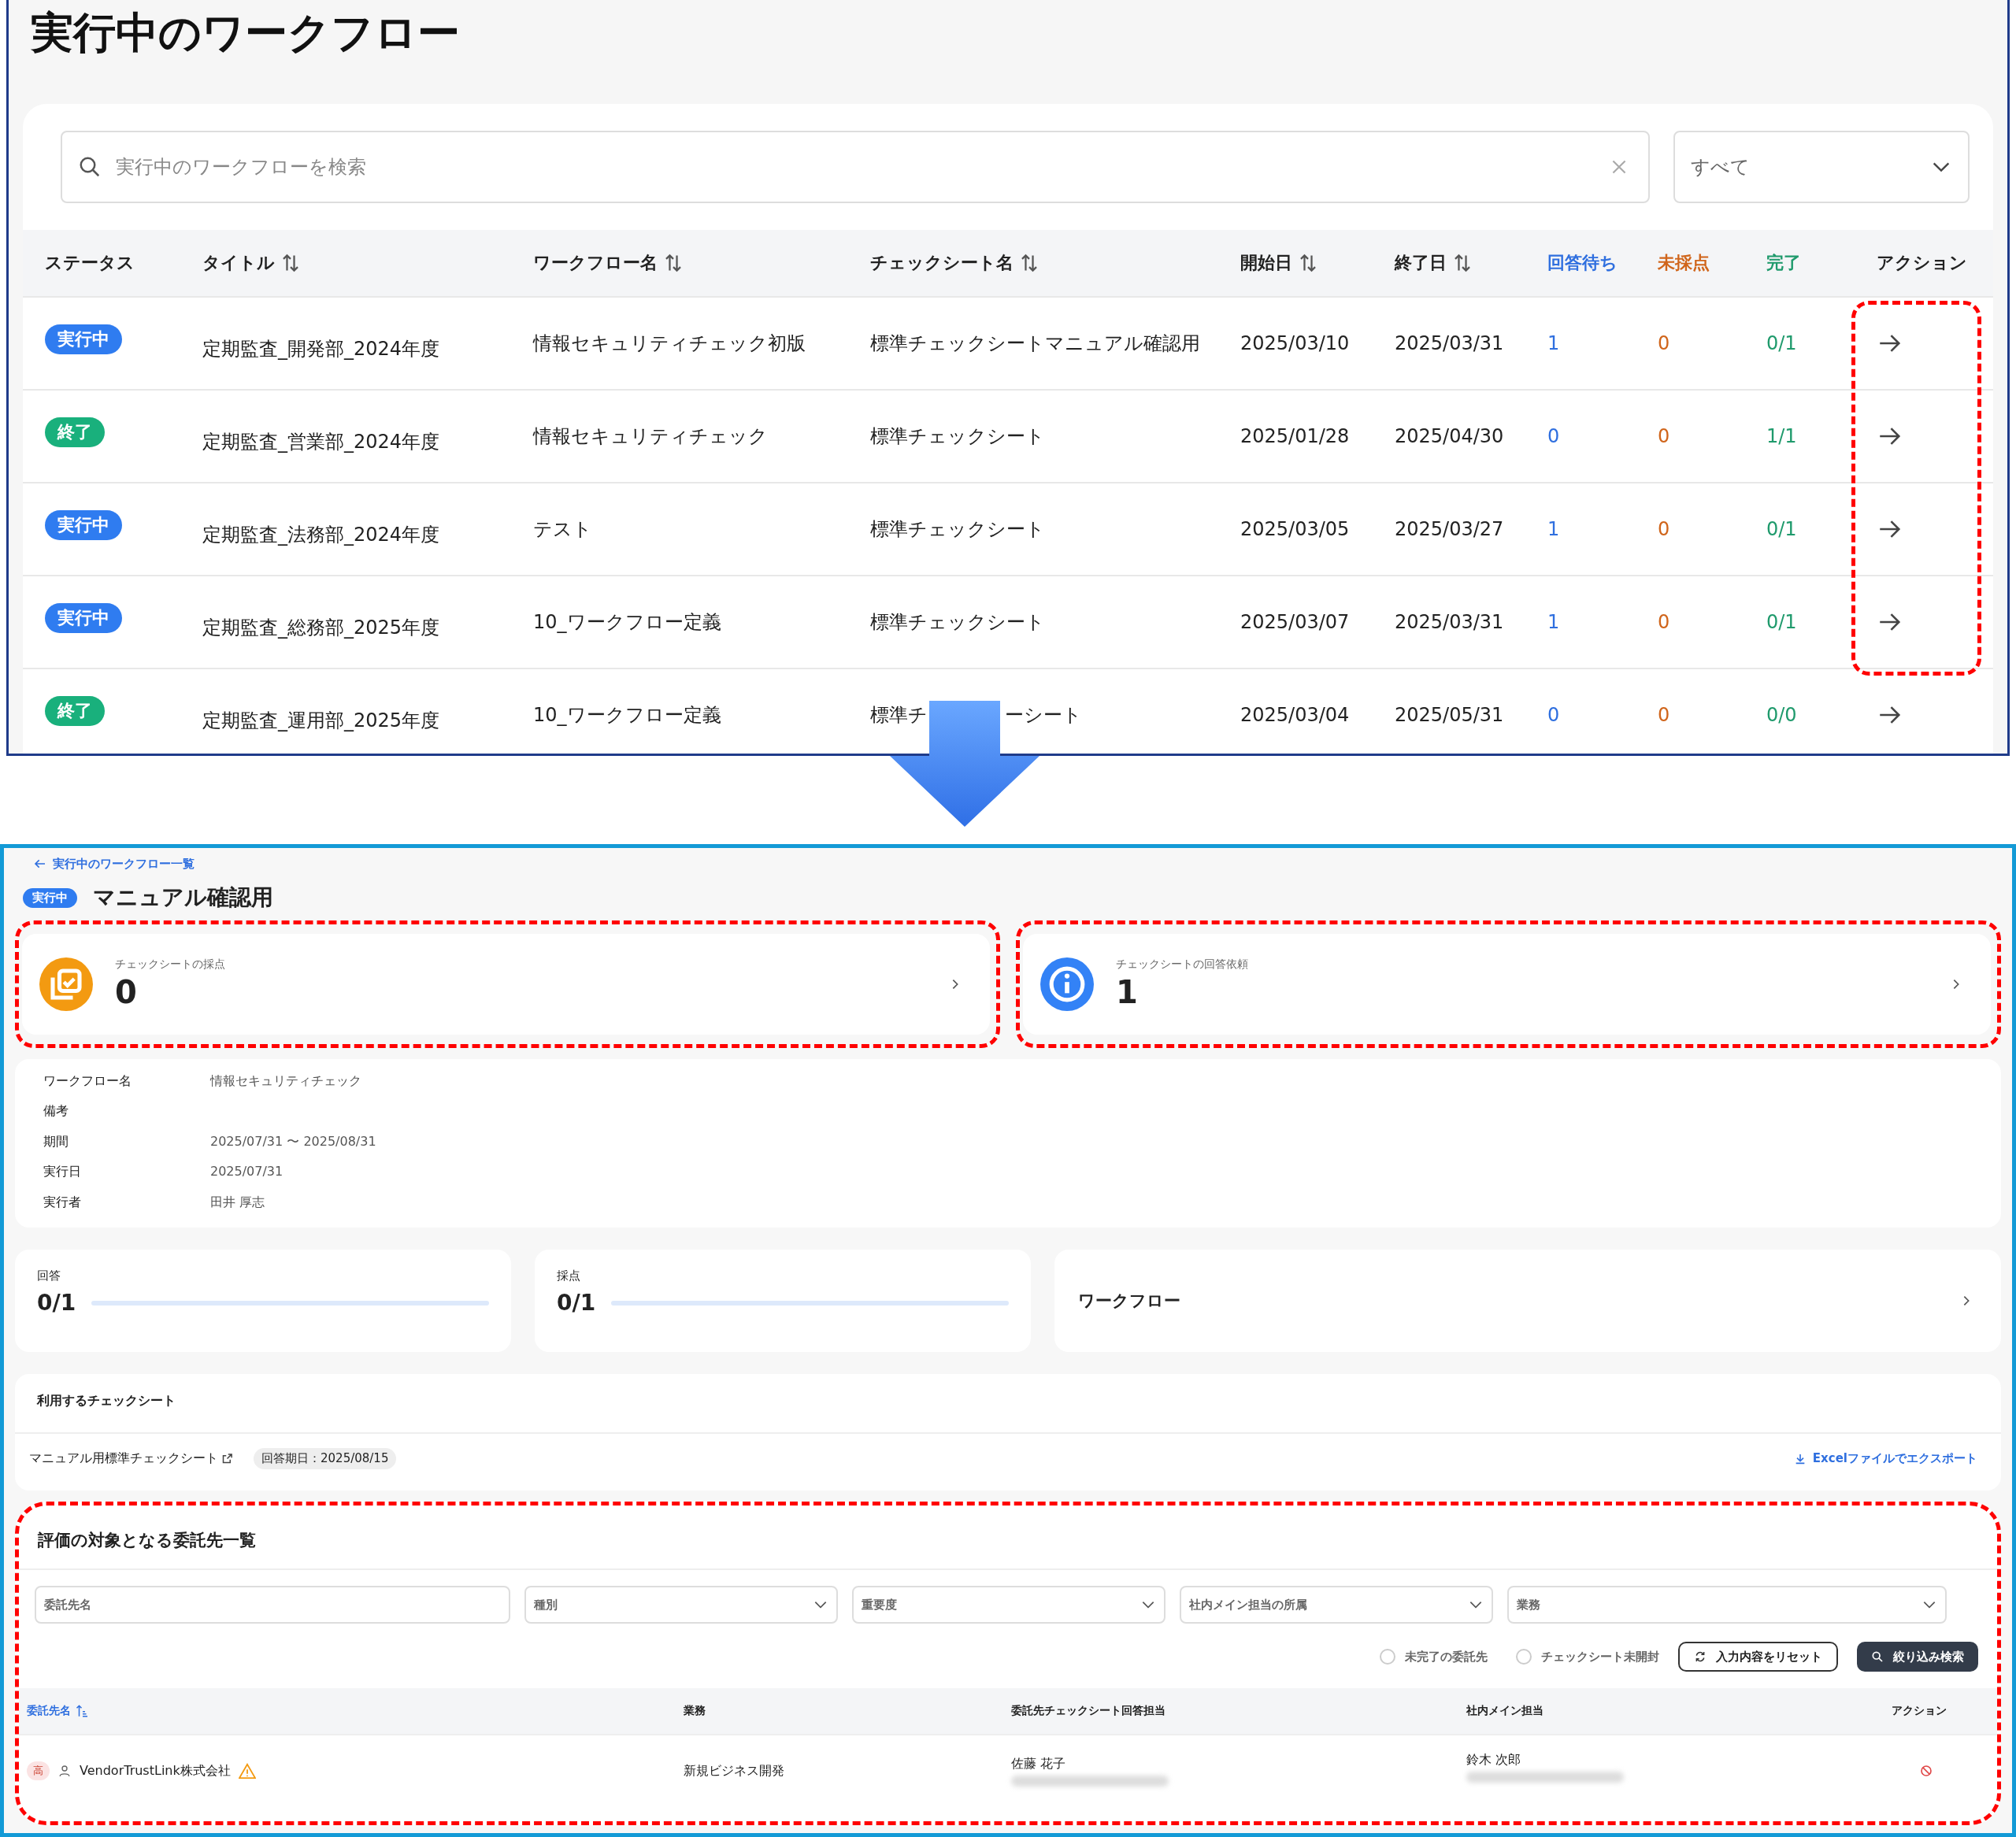 The image size is (2016, 1837). Describe the element at coordinates (1336, 1605) in the screenshot. I see `filter-dropdown: 社内メイン担当の所属` at that location.